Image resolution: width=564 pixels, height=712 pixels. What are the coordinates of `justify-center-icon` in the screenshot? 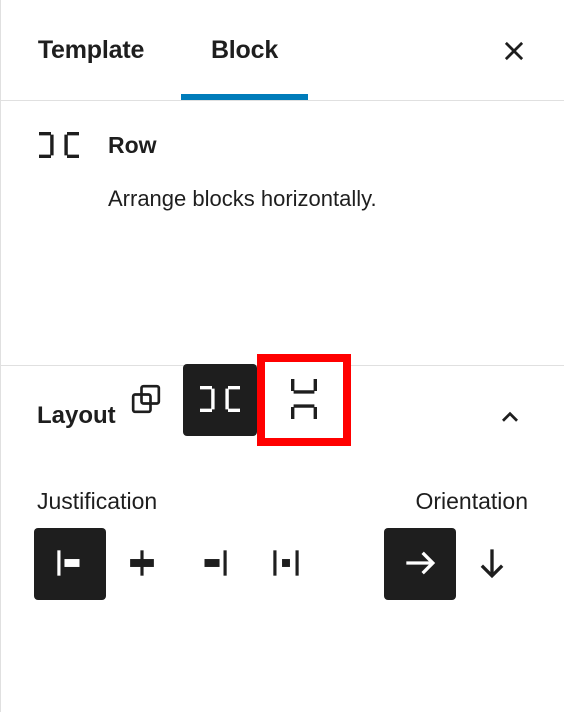 It's located at (142, 564).